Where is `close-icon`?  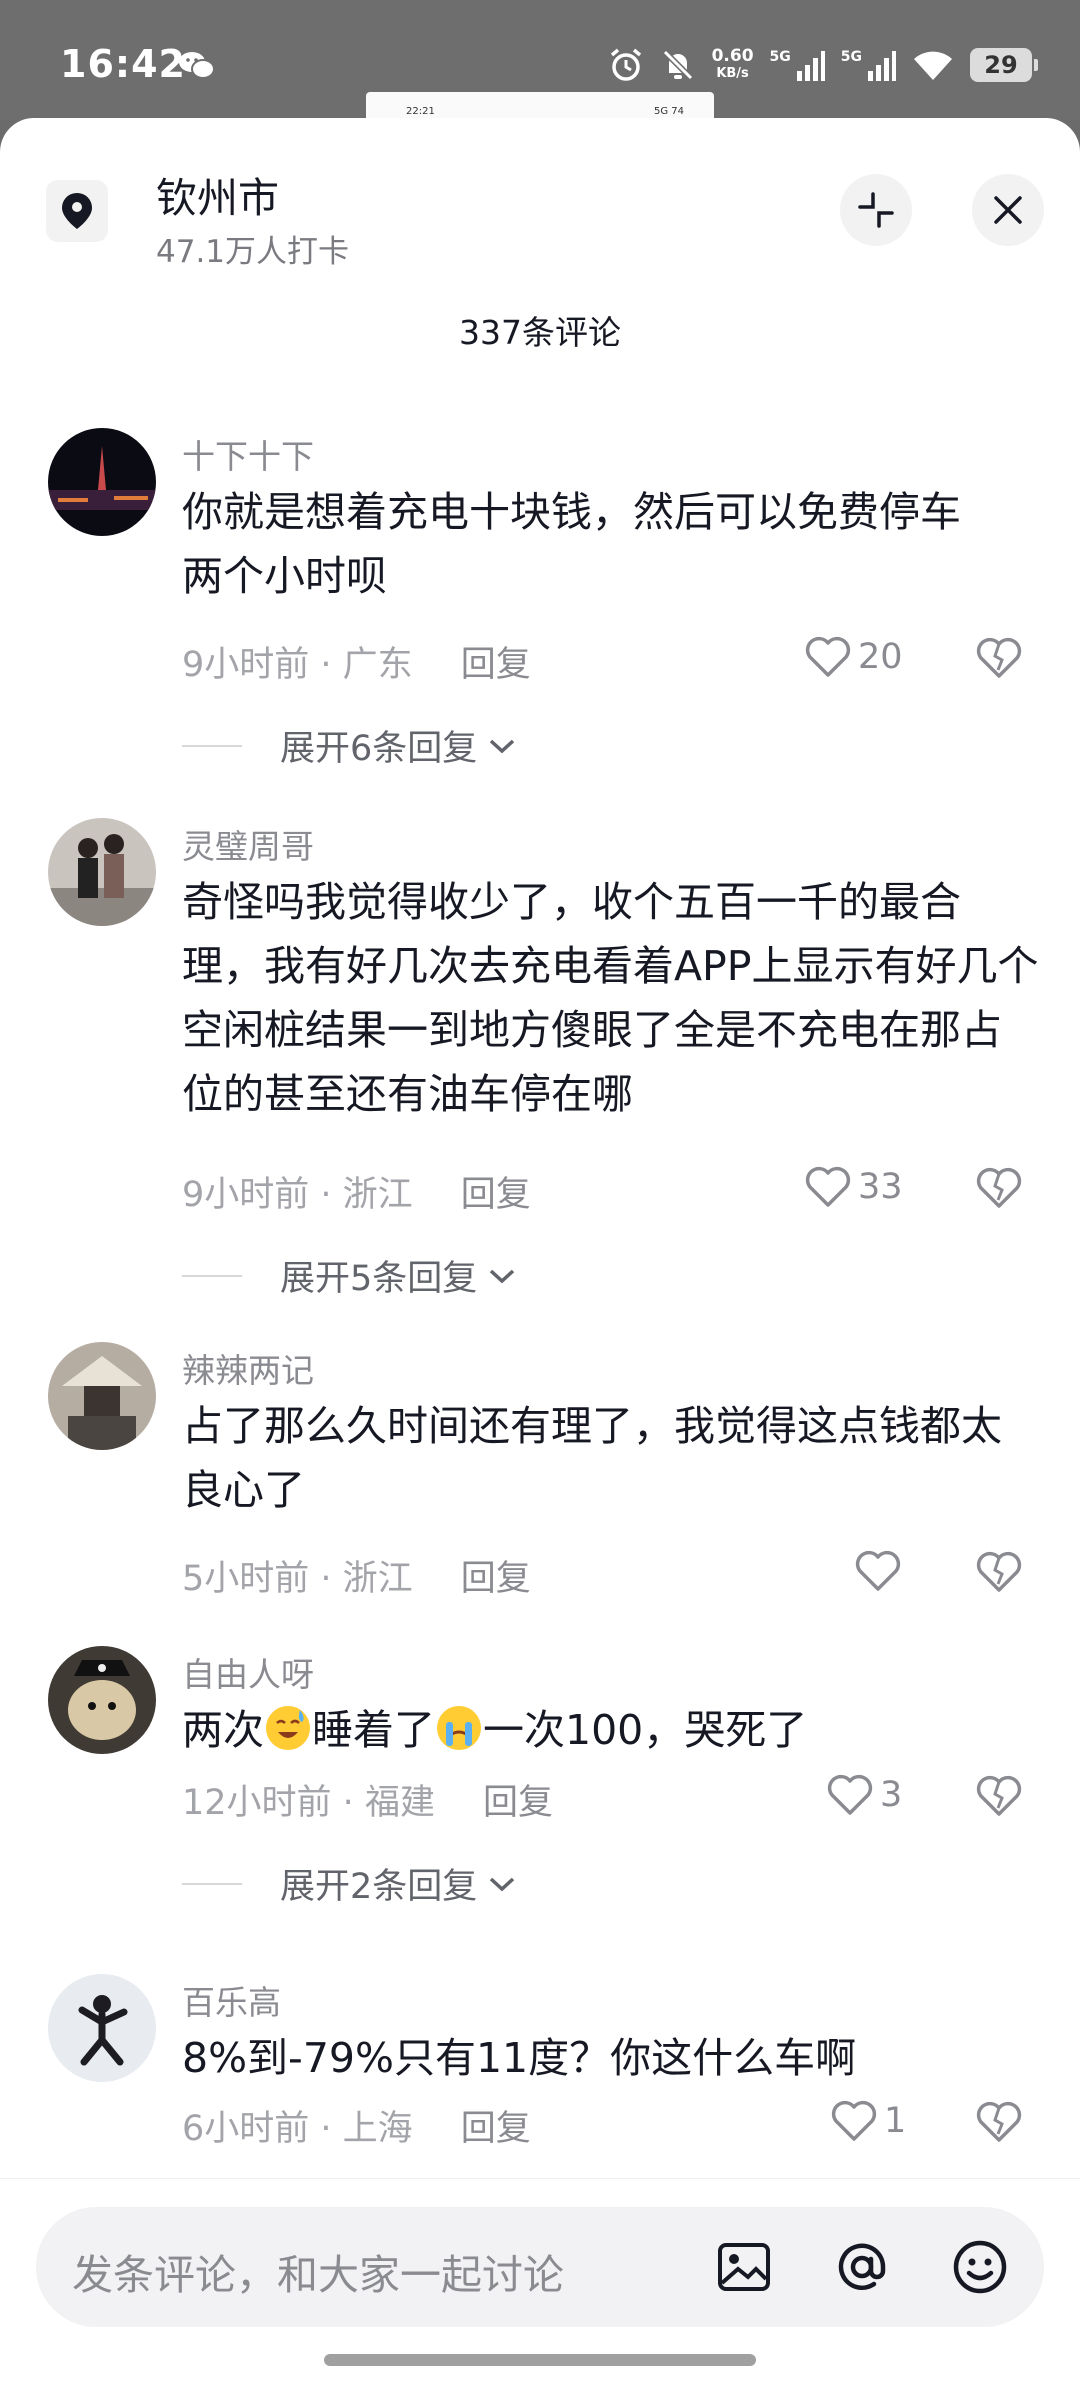
close-icon is located at coordinates (1008, 210).